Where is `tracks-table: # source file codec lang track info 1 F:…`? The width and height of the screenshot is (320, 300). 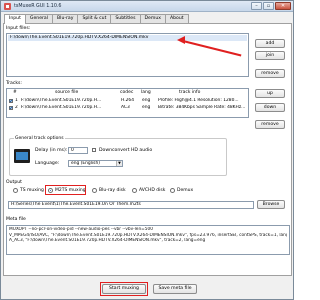
tracks-table: # source file codec lang track info 1 F:… is located at coordinates (127, 103).